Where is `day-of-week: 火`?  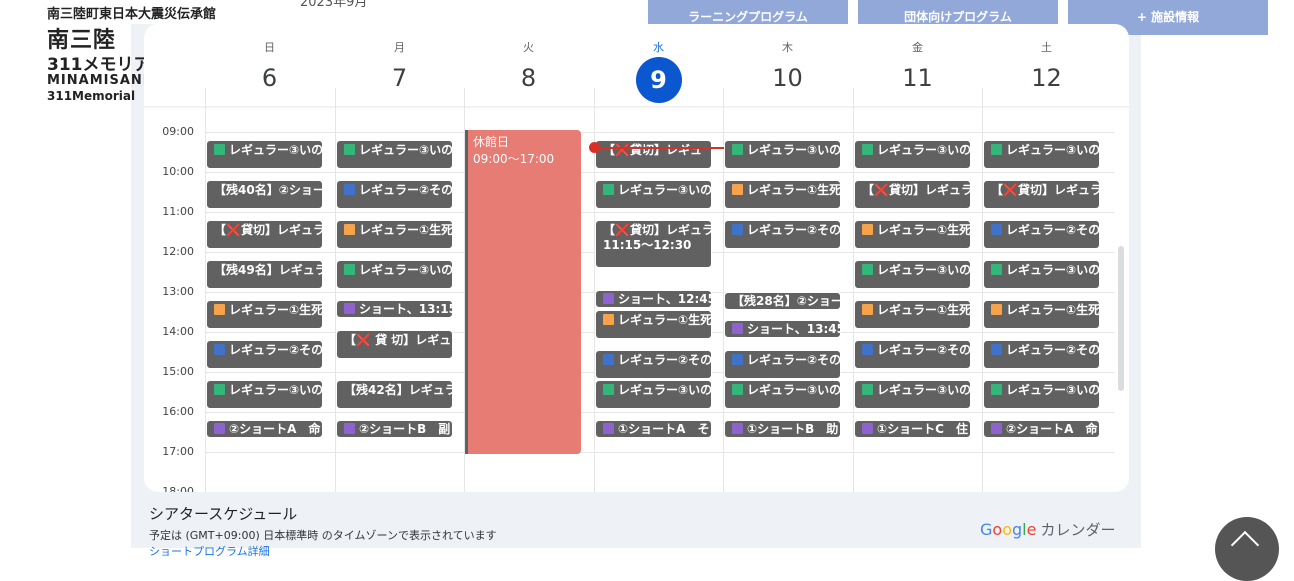 day-of-week: 火 is located at coordinates (528, 47).